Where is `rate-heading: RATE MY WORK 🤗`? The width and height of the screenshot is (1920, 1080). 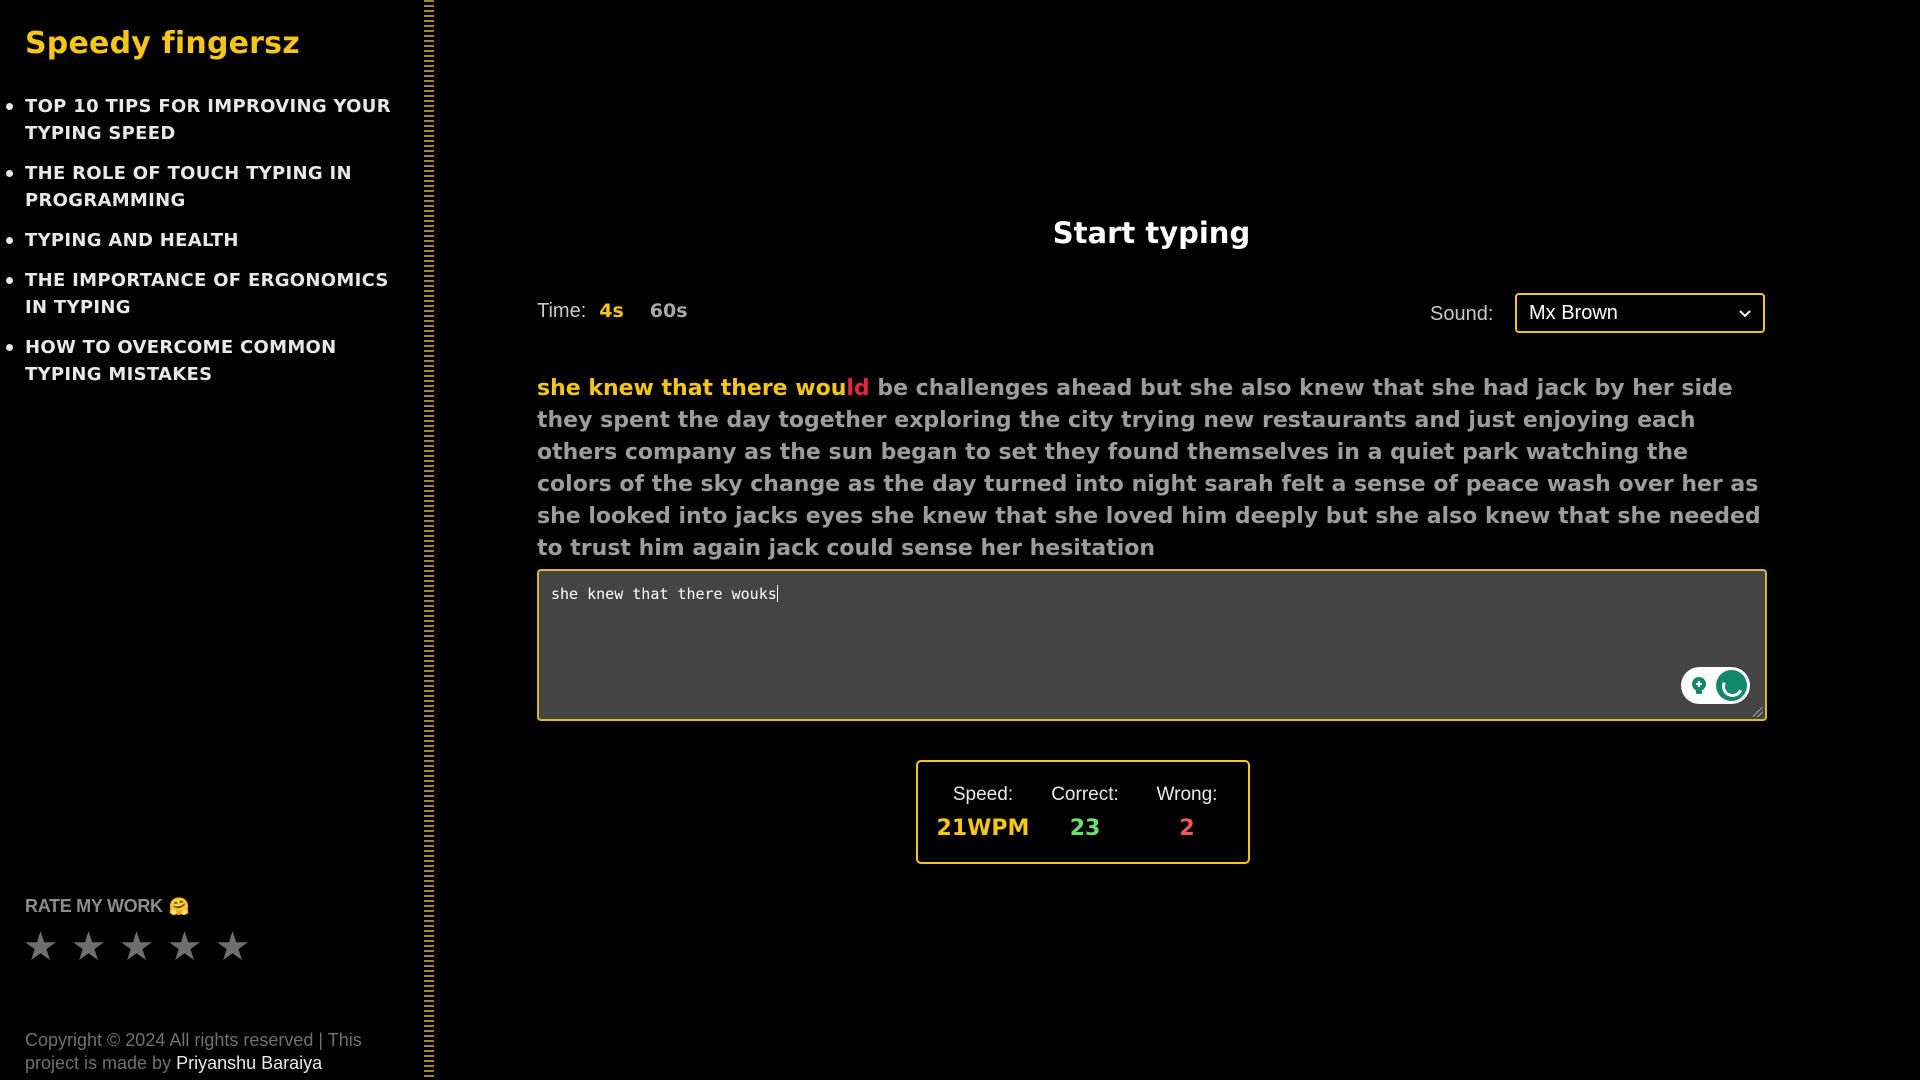
rate-heading: RATE MY WORK 🤗 is located at coordinates (107, 906).